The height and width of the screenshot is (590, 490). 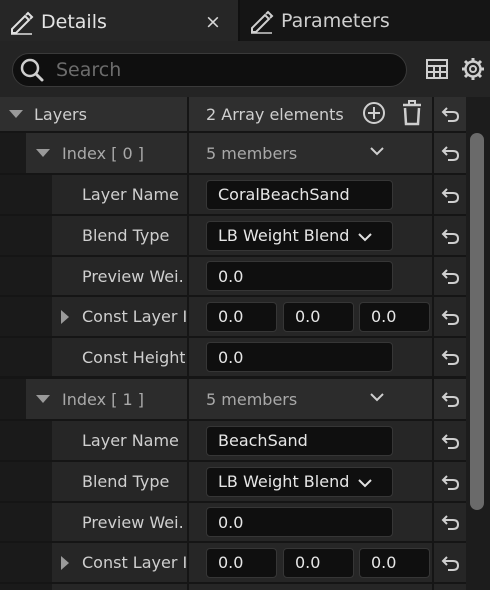 I want to click on tab-details-label: Details, so click(x=74, y=21).